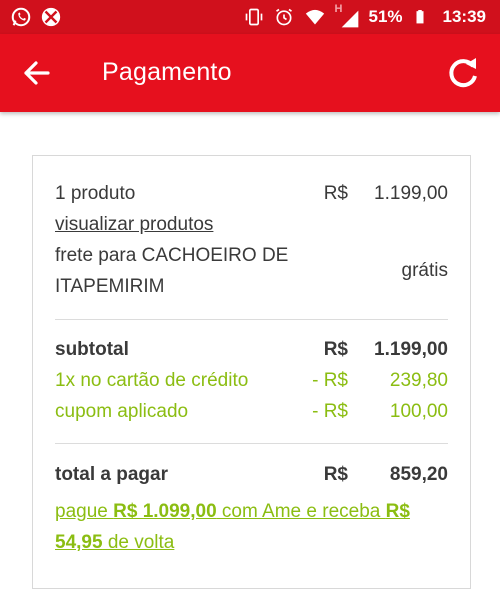 Image resolution: width=500 pixels, height=607 pixels. Describe the element at coordinates (165, 511) in the screenshot. I see `promo-pay-amount: R$ 1.099,00` at that location.